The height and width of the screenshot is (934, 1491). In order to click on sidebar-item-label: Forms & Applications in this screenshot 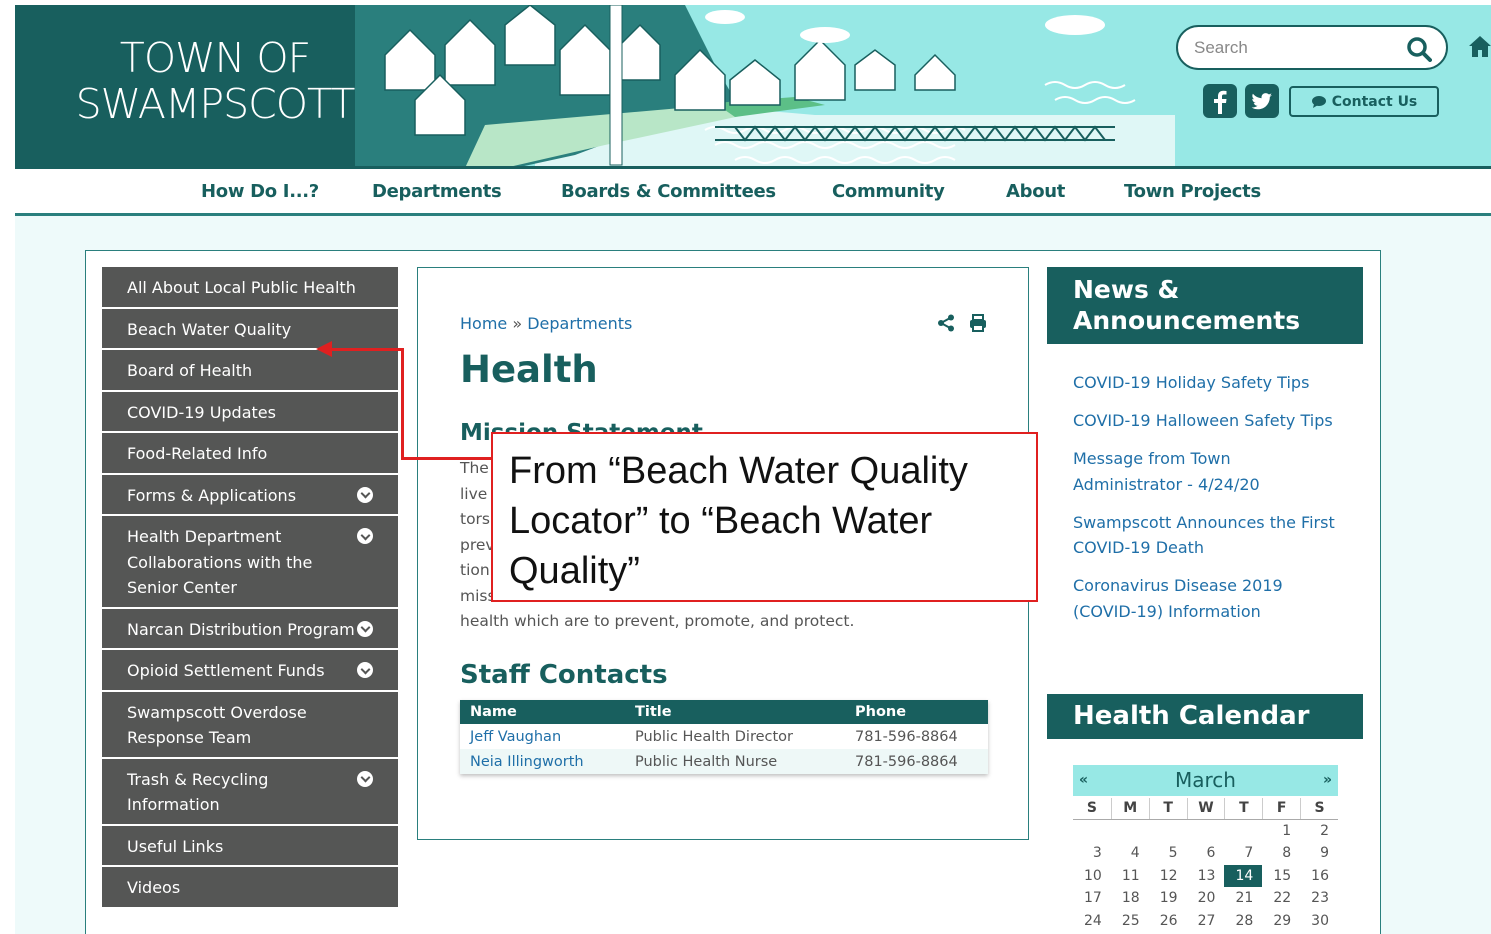, I will do `click(212, 495)`.